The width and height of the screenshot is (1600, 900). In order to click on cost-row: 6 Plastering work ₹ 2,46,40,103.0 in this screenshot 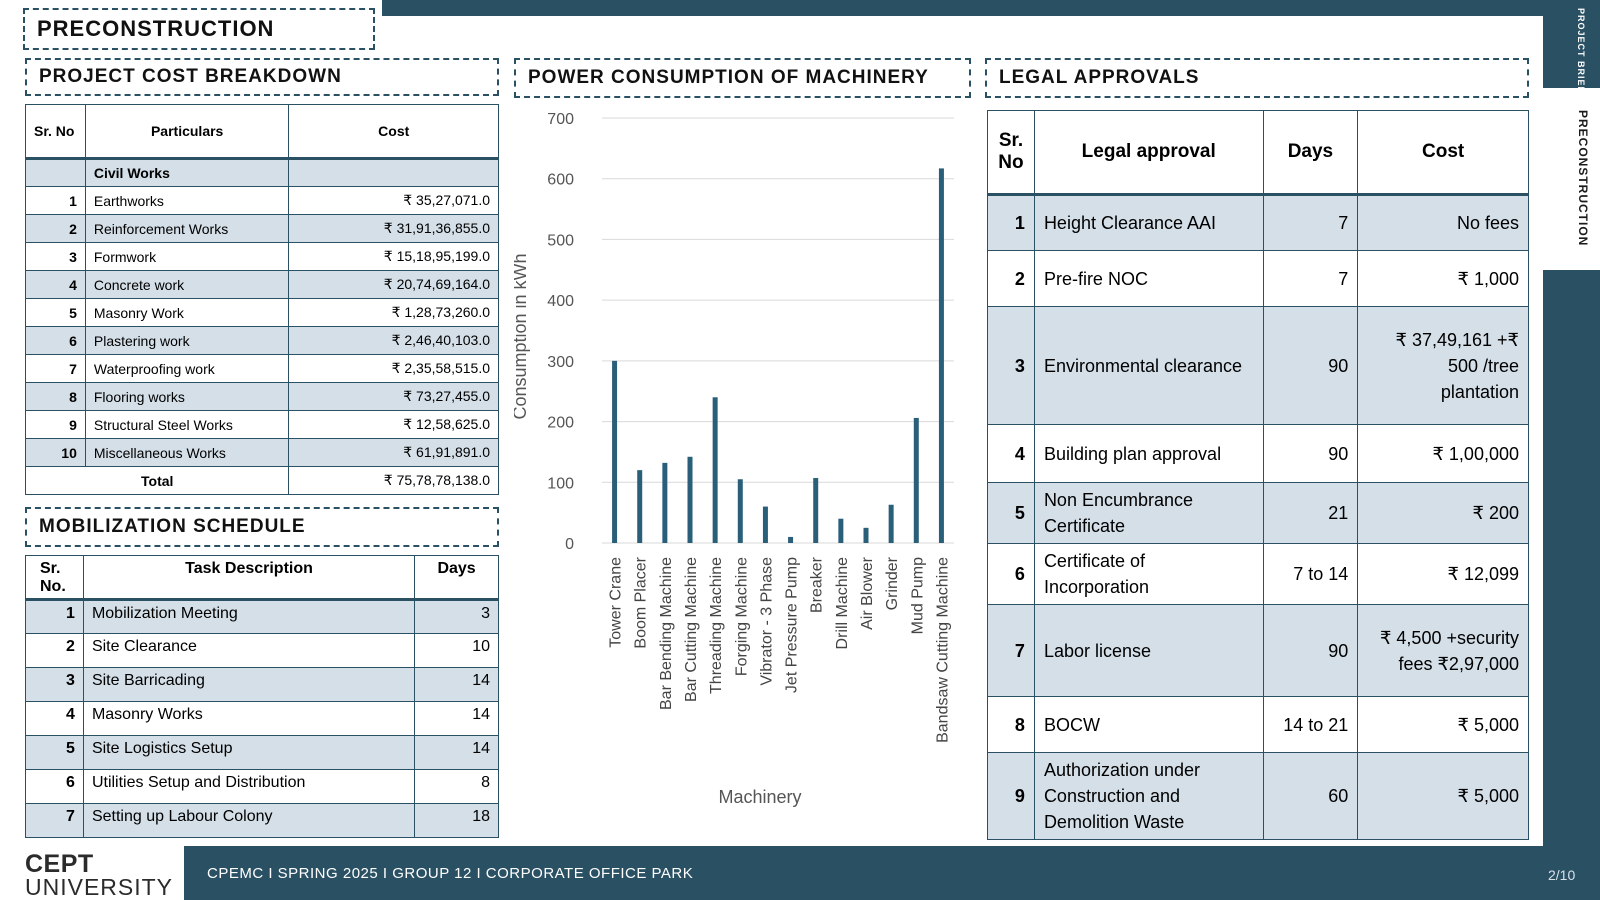, I will do `click(262, 340)`.